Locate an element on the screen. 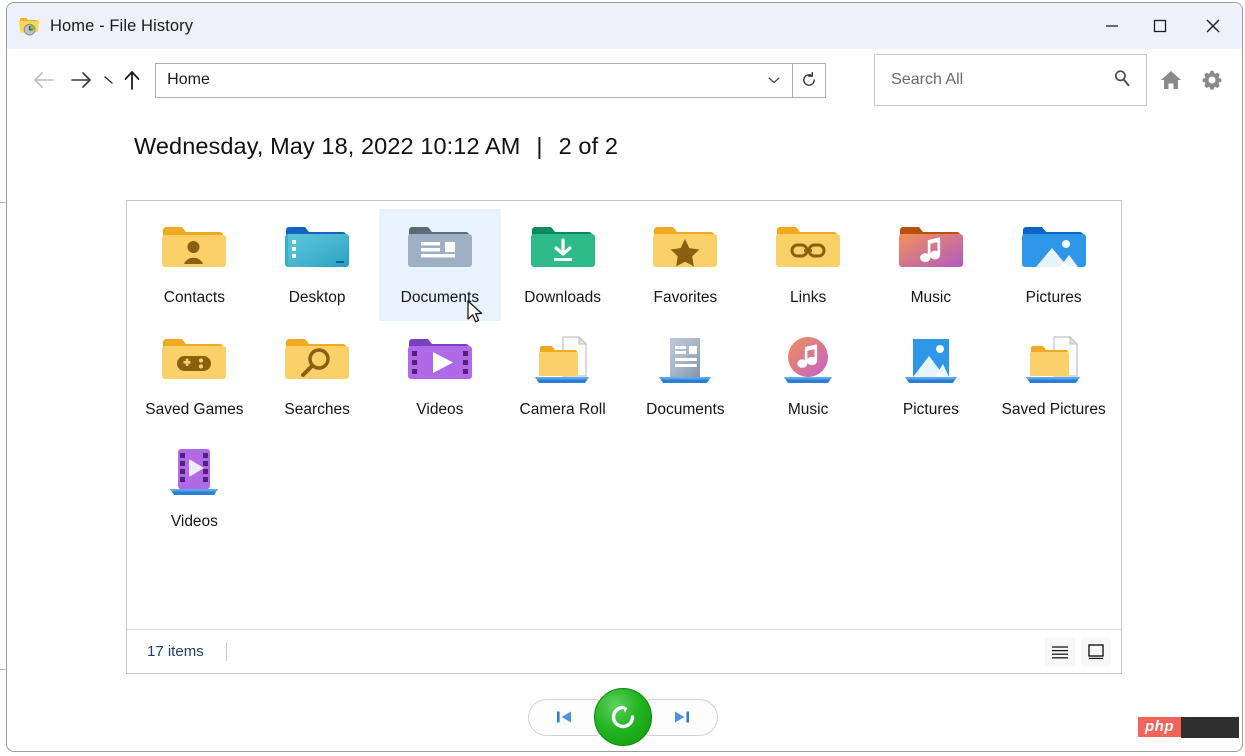  next-version-button is located at coordinates (681, 717).